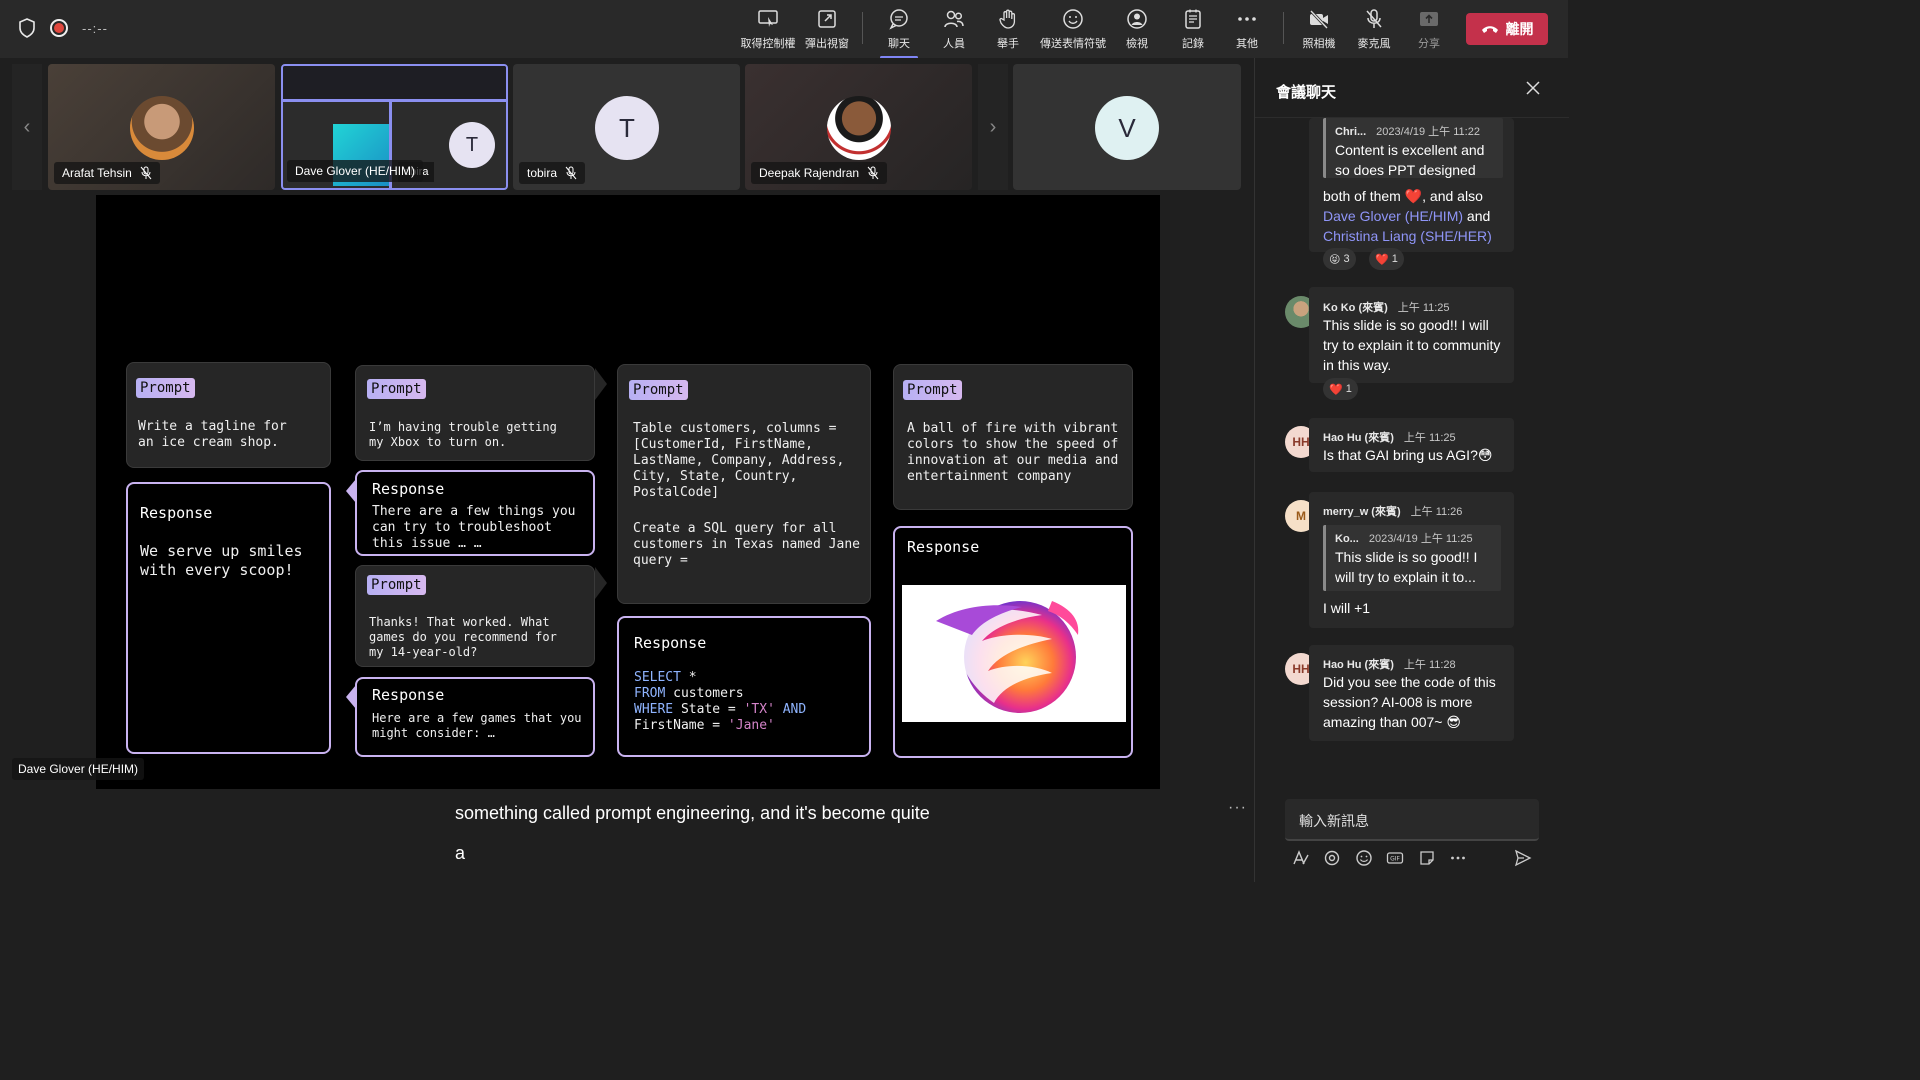 The height and width of the screenshot is (1080, 1920). I want to click on mention-link: Dave Glover (HE/HIM), so click(1393, 216).